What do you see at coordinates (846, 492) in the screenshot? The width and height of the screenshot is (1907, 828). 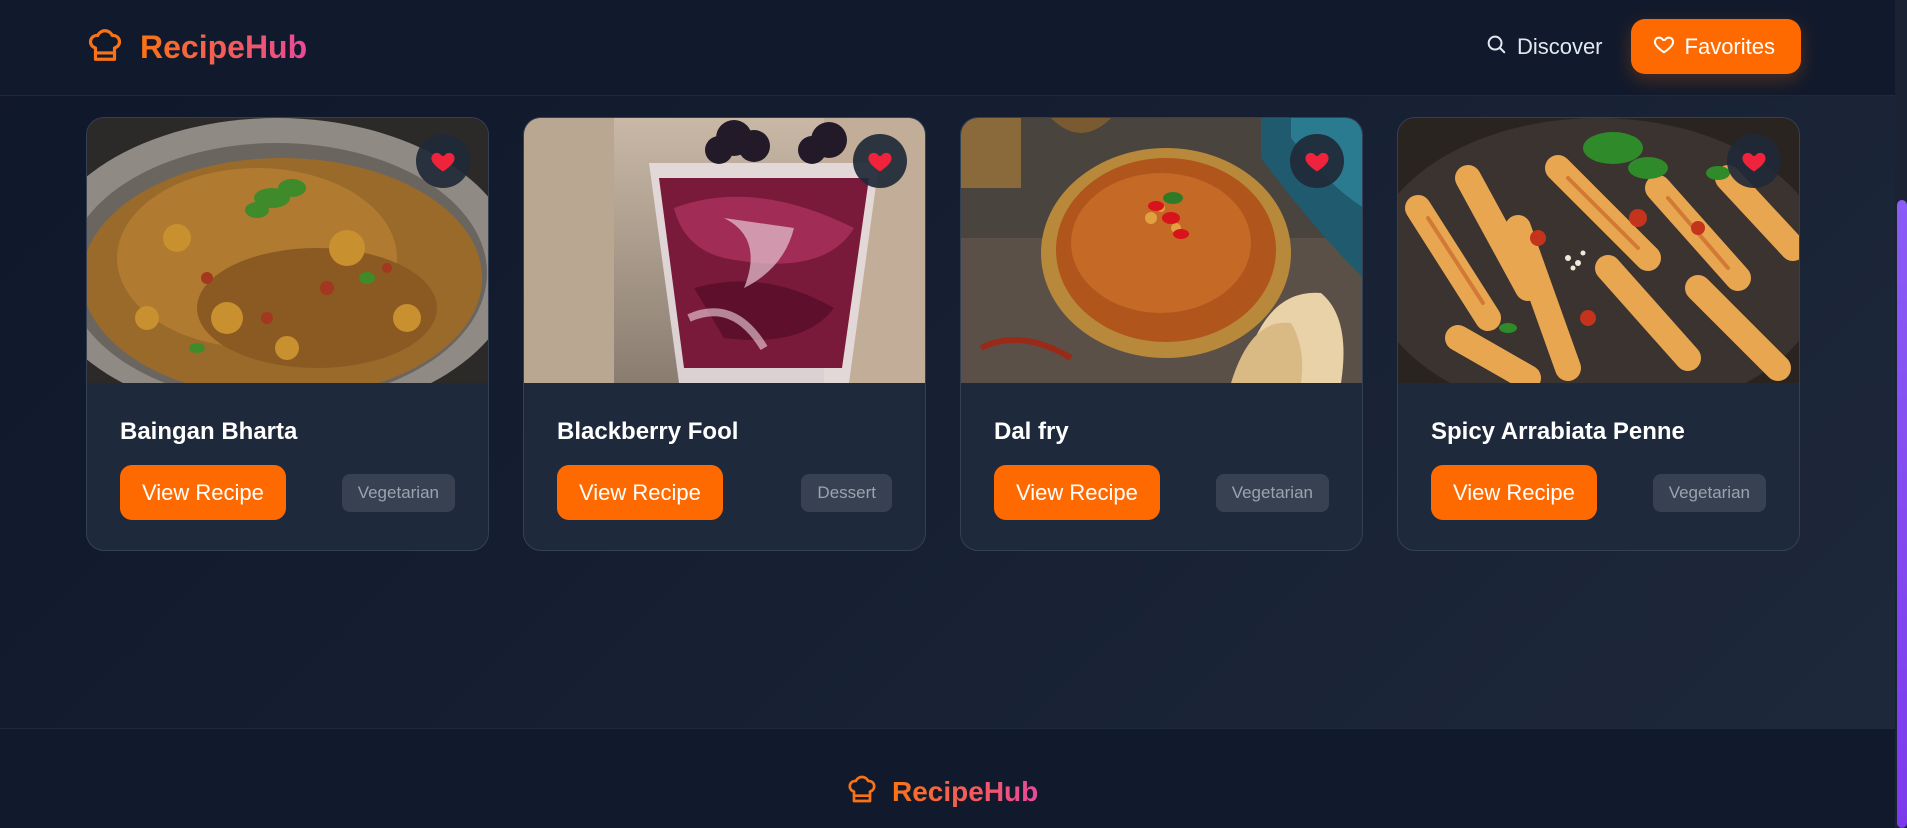 I see `category-tag: Dessert` at bounding box center [846, 492].